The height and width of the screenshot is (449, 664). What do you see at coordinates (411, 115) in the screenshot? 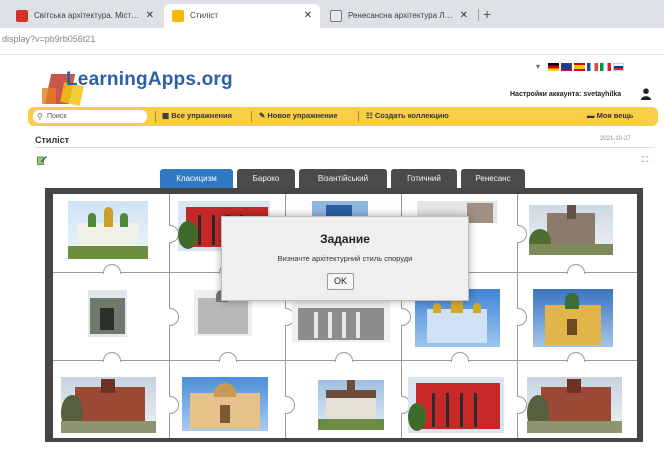
I see `toolbar-label: Создать коллекцию` at bounding box center [411, 115].